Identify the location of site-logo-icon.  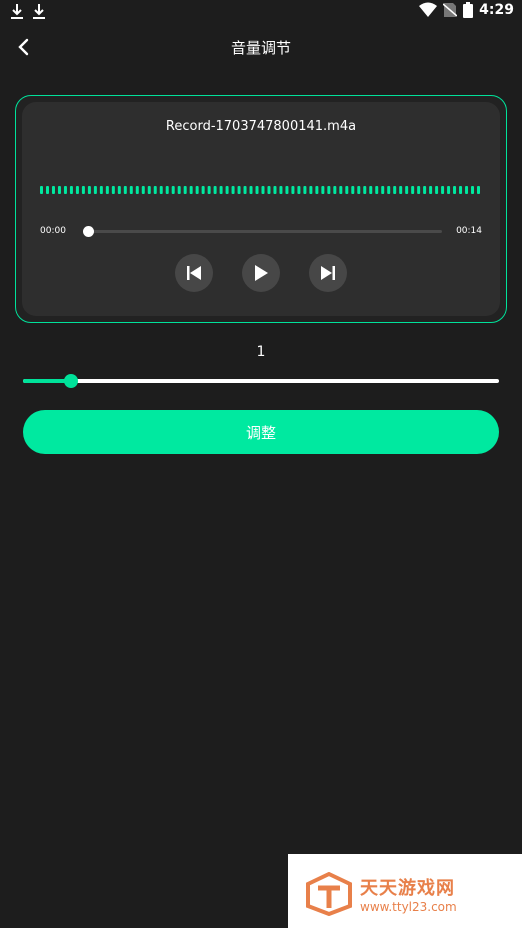
(329, 894).